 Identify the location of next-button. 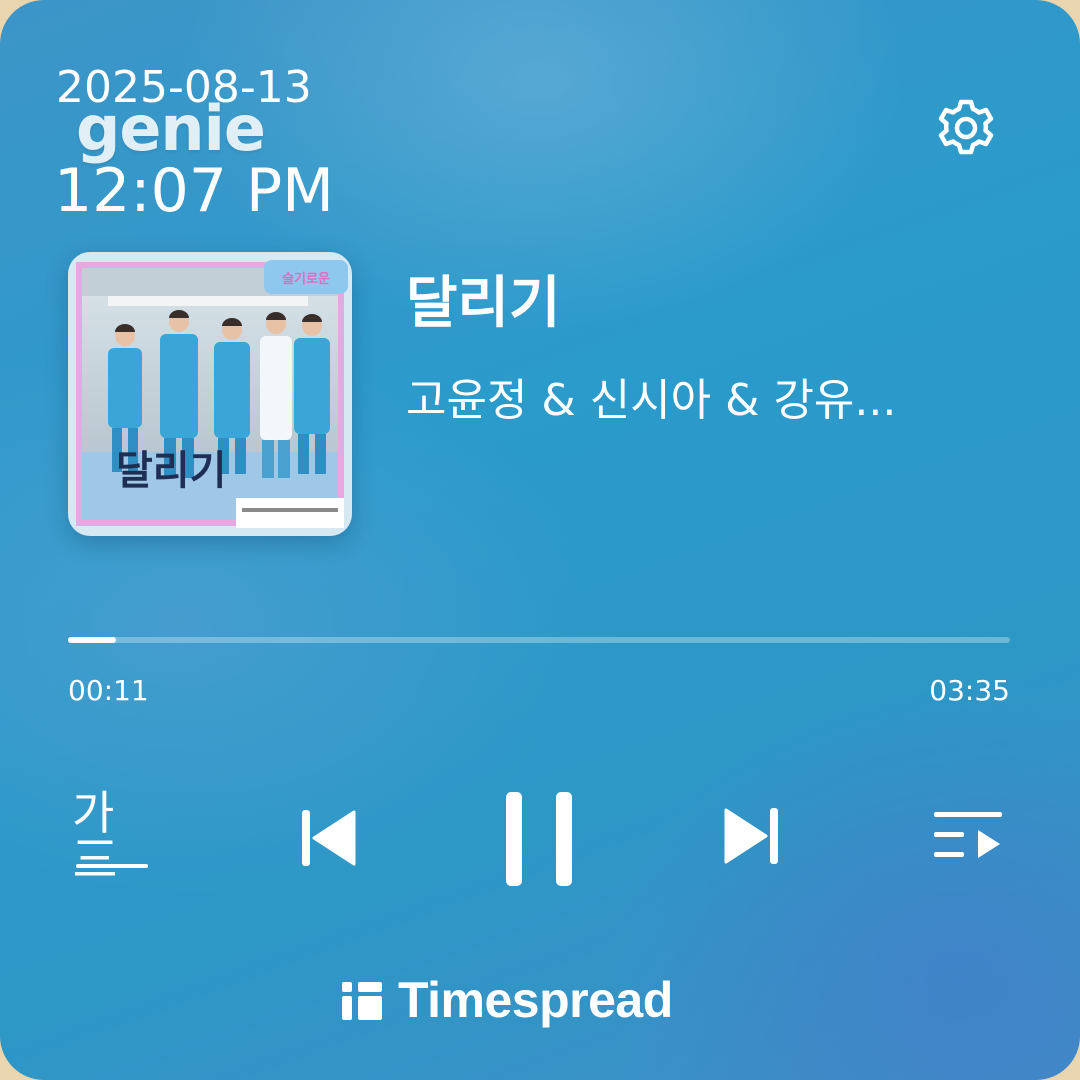
(752, 836).